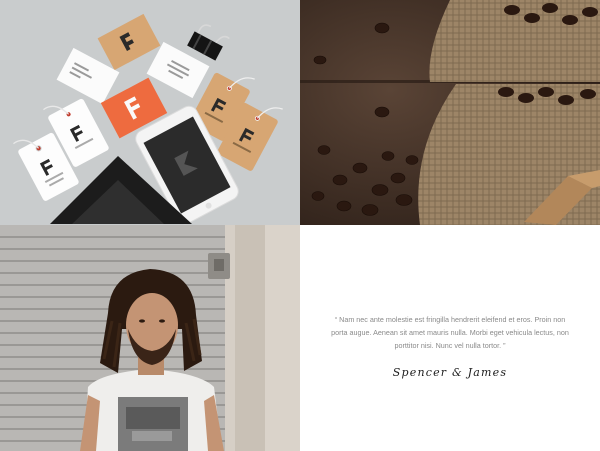 The height and width of the screenshot is (451, 600). What do you see at coordinates (450, 372) in the screenshot?
I see `testimonial-author: Spencer & James` at bounding box center [450, 372].